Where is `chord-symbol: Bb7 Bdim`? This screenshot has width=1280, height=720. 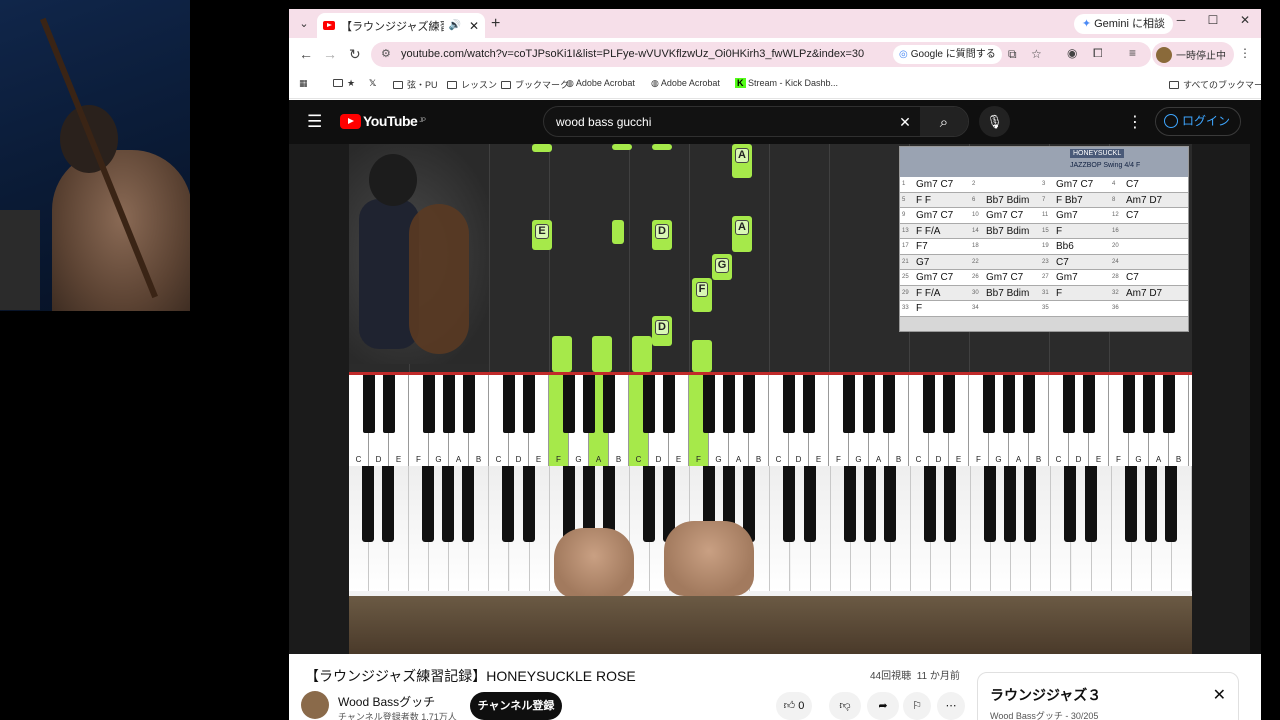
chord-symbol: Bb7 Bdim is located at coordinates (1008, 293).